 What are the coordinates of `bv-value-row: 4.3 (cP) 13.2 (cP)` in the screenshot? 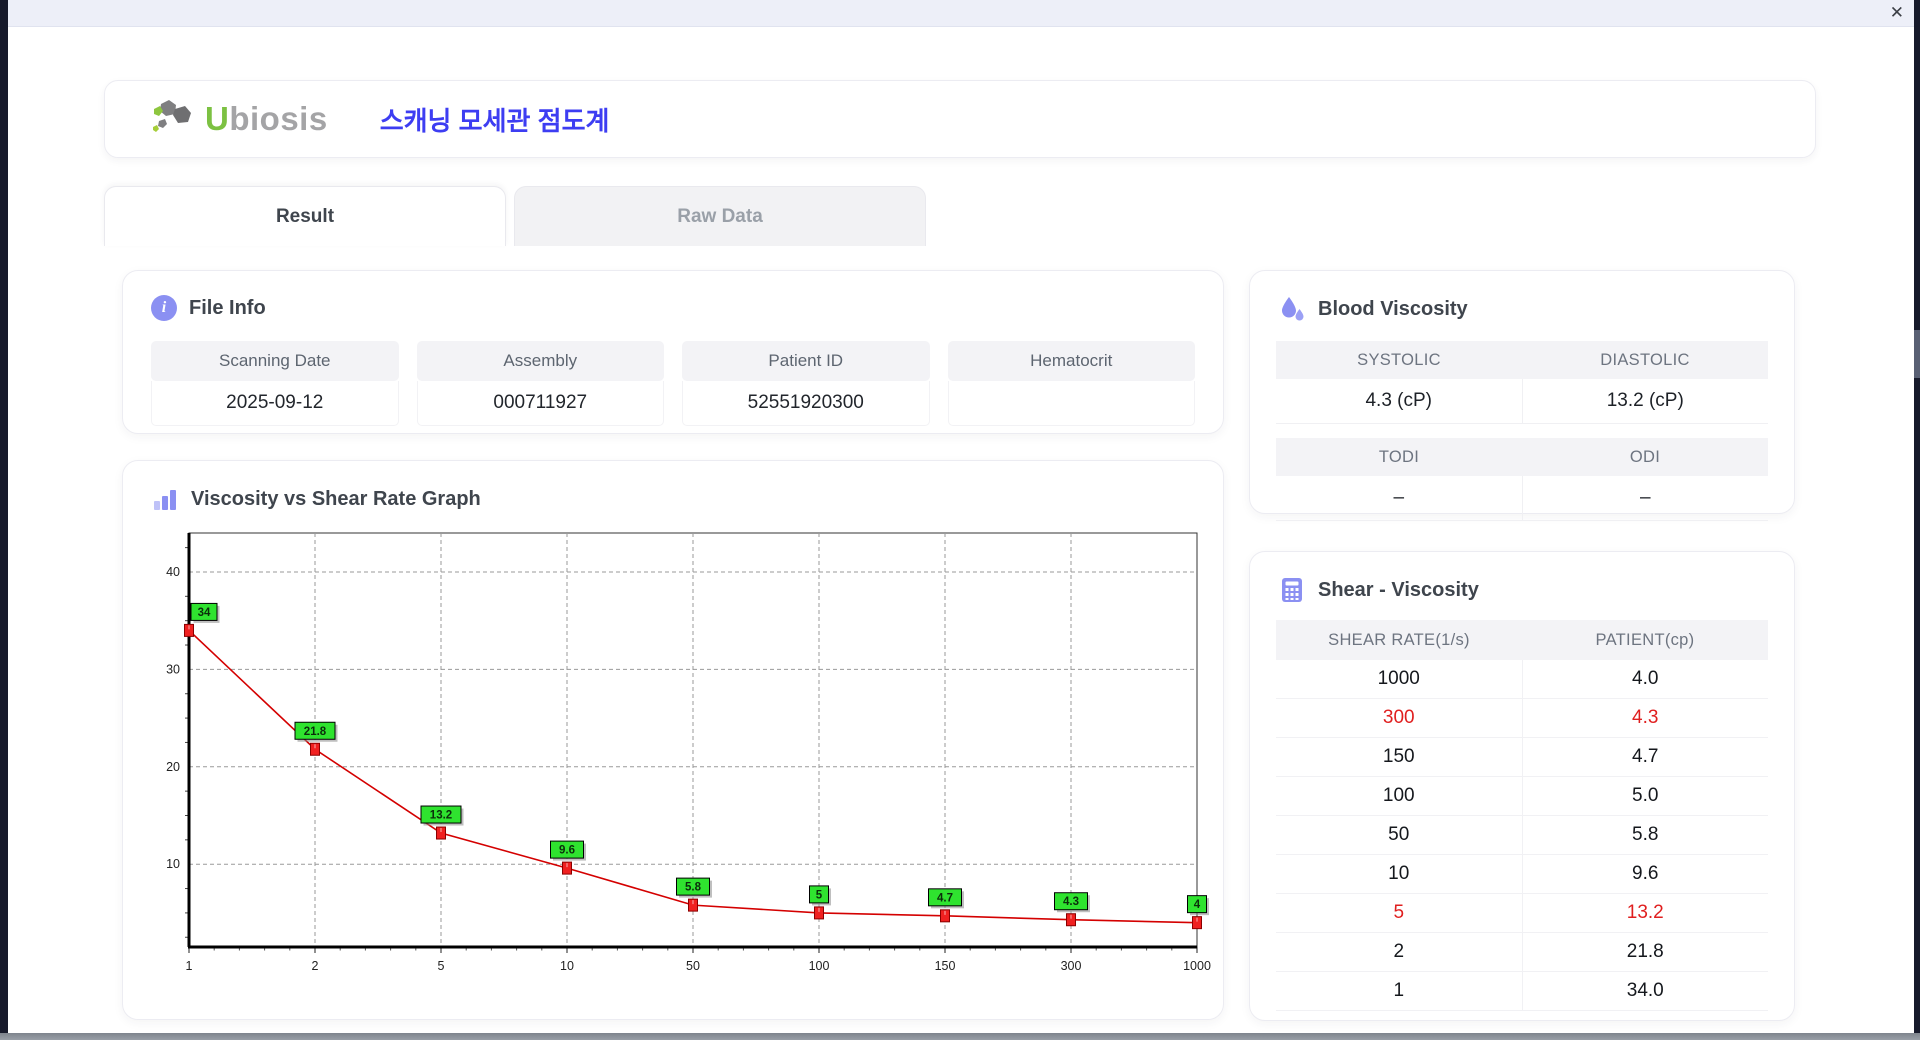 It's located at (1522, 401).